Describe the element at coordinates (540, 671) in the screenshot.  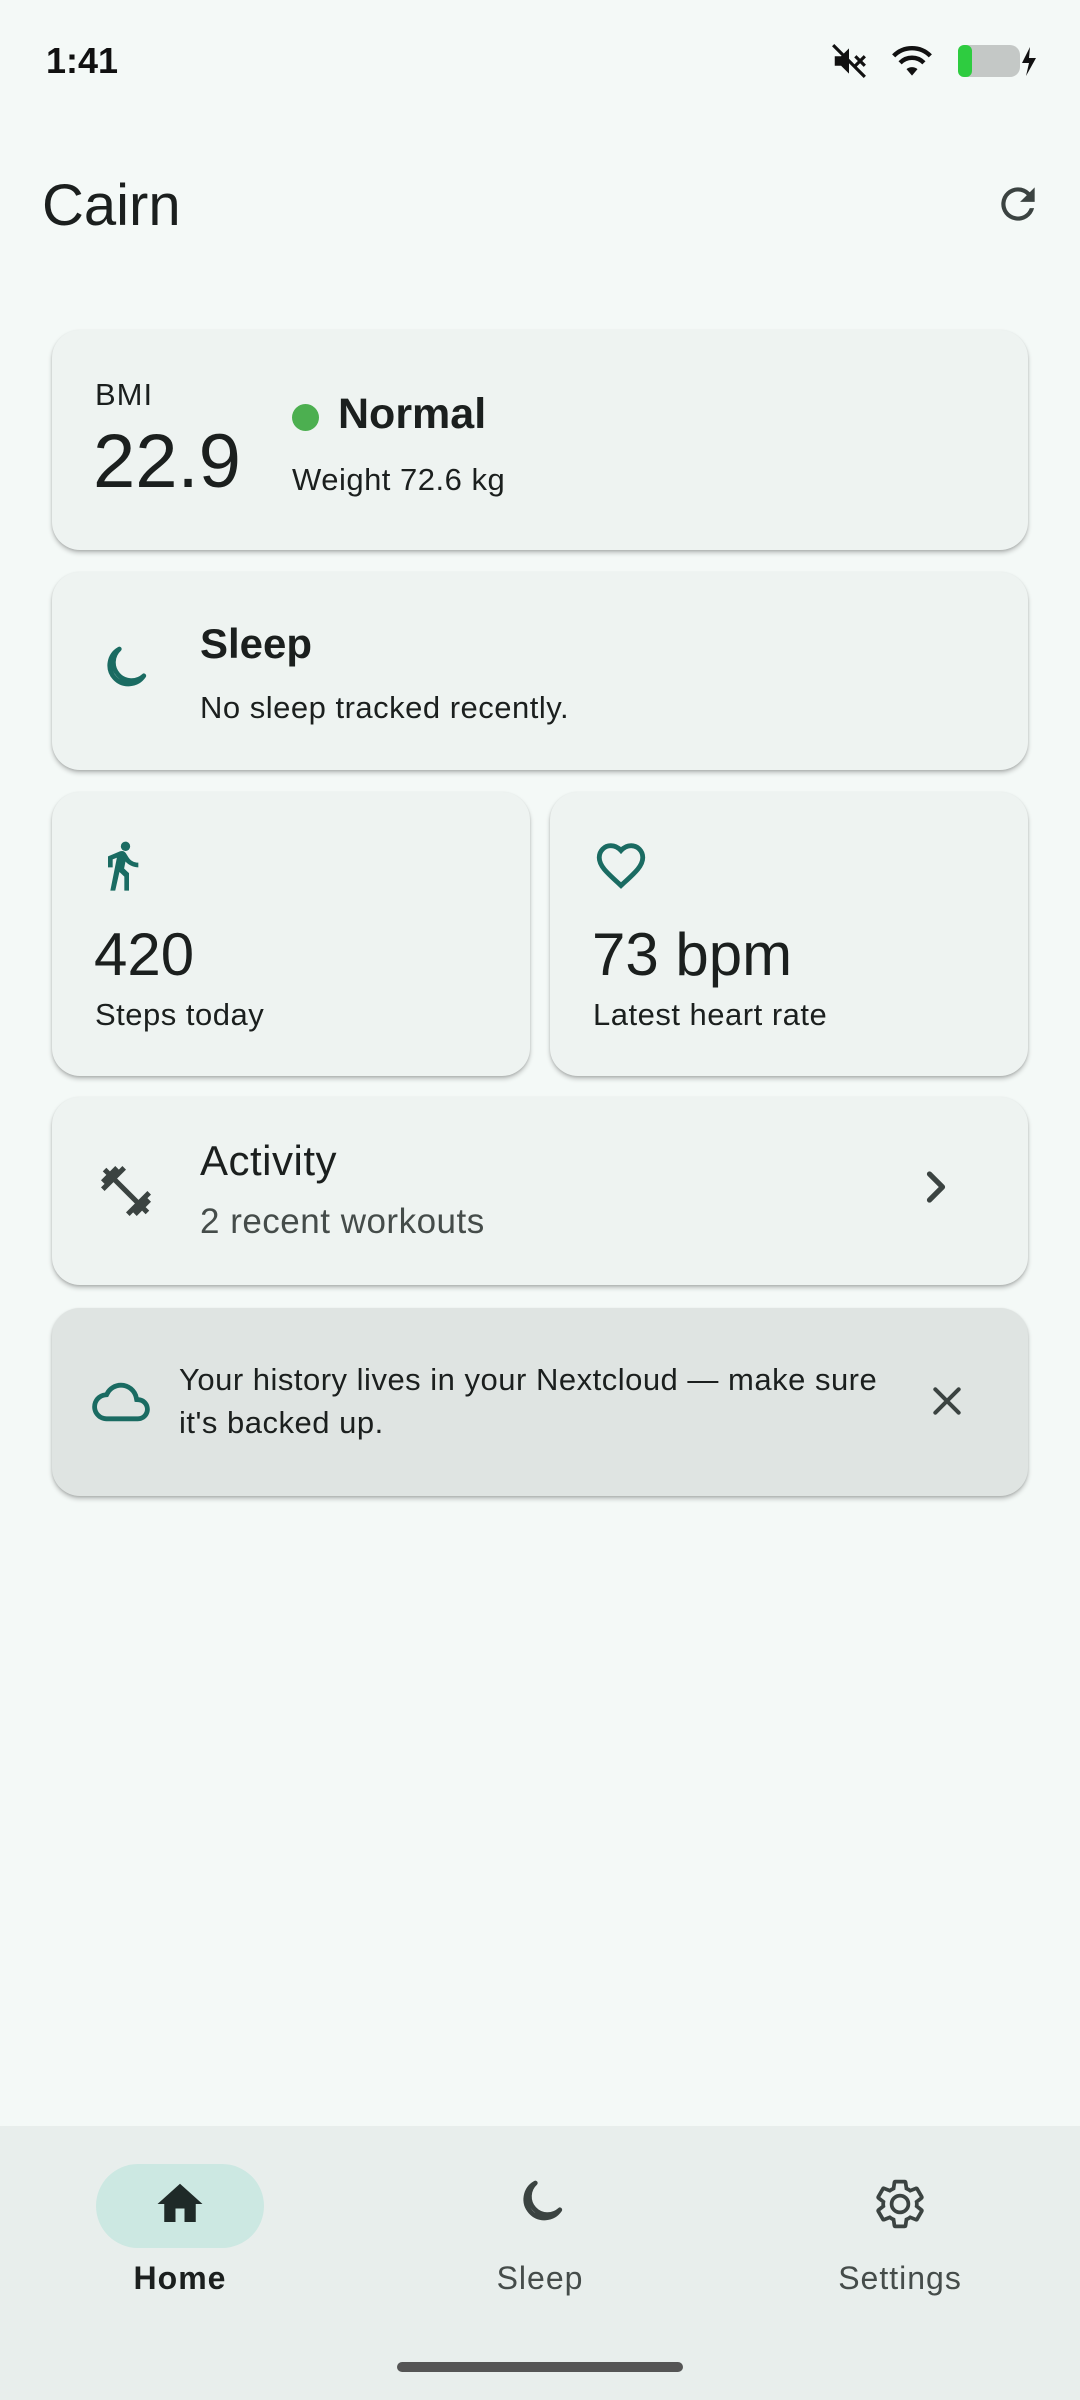
I see `sleep-card: Sleep No sleep tracked recently.` at that location.